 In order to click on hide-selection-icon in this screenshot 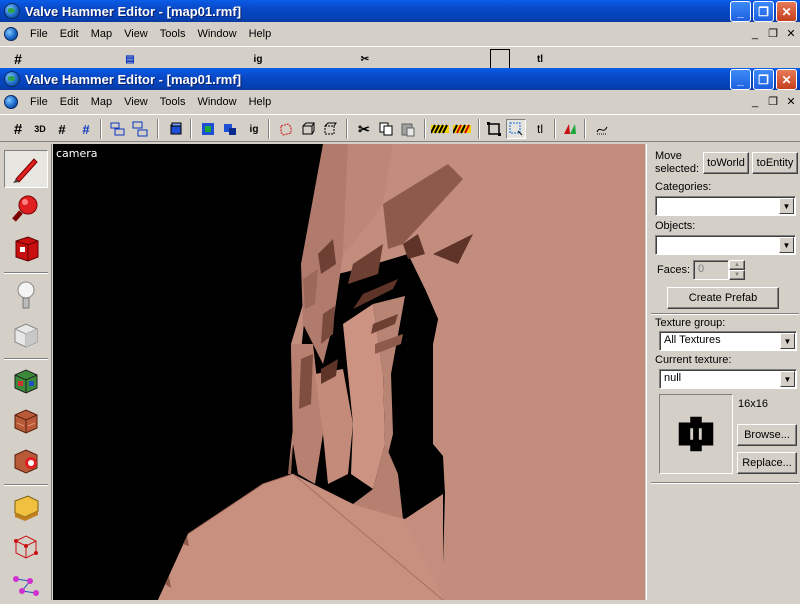, I will do `click(176, 129)`.